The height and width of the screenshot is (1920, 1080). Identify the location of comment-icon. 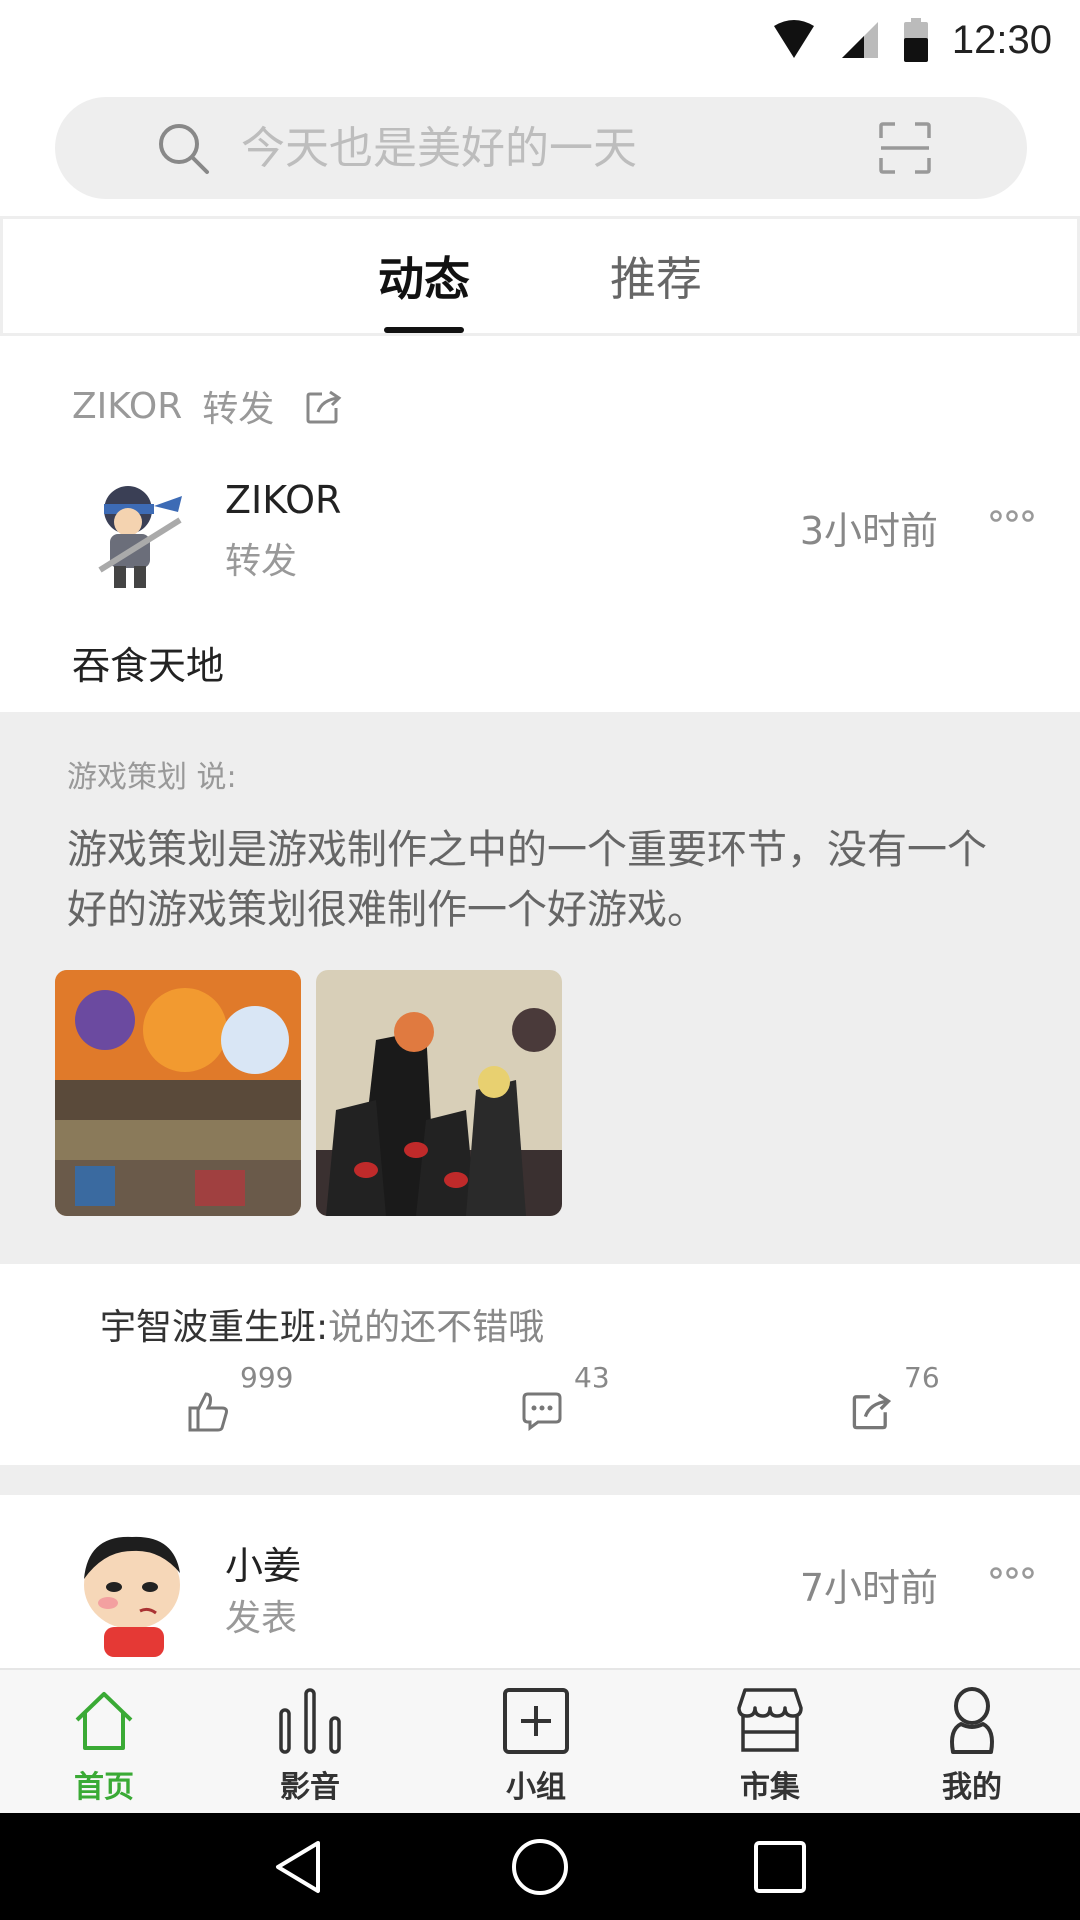
(542, 1411).